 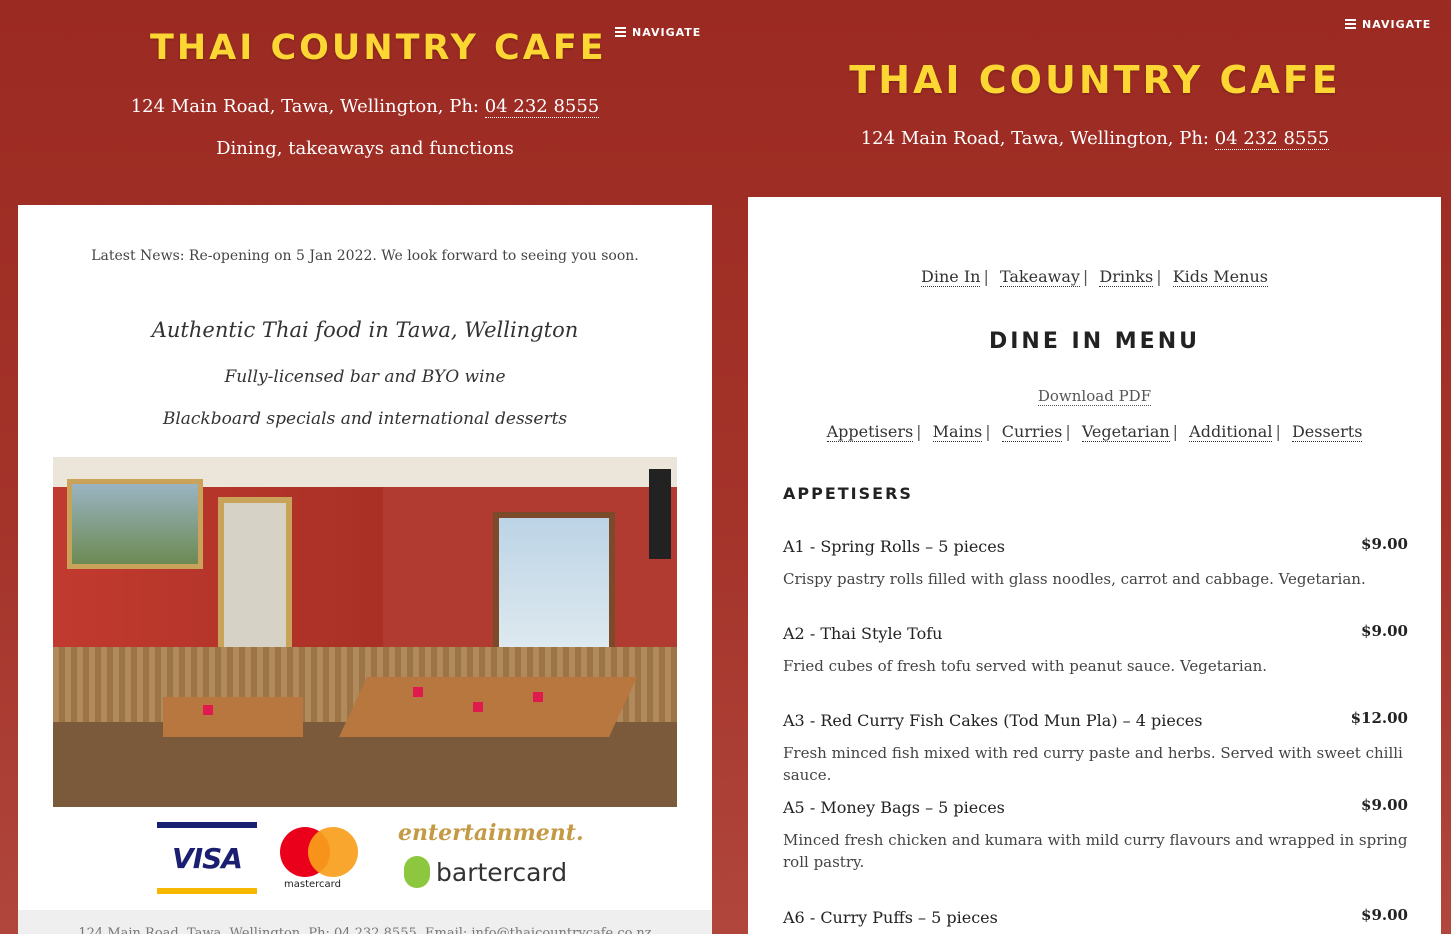 What do you see at coordinates (542, 107) in the screenshot?
I see `phone-link: 04 232 8555` at bounding box center [542, 107].